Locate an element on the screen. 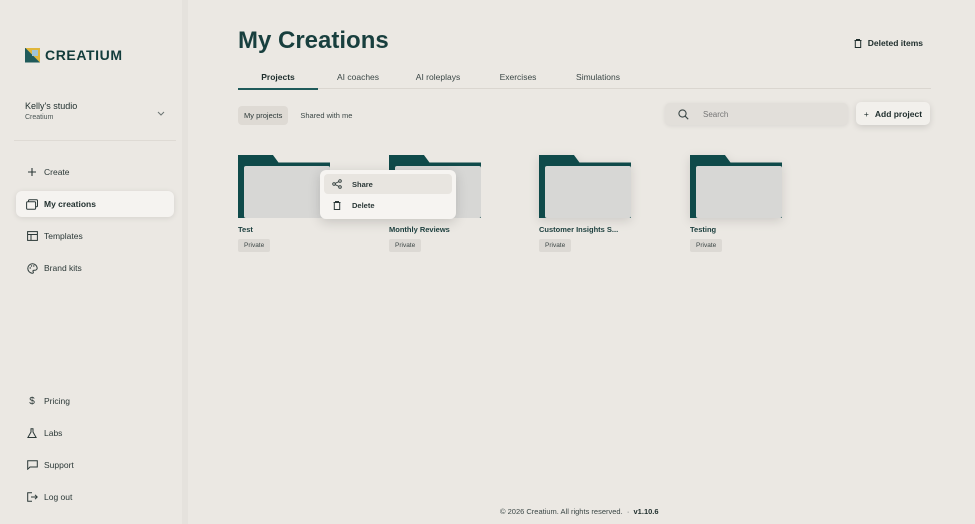  sidebar-item-label: Labs is located at coordinates (53, 433).